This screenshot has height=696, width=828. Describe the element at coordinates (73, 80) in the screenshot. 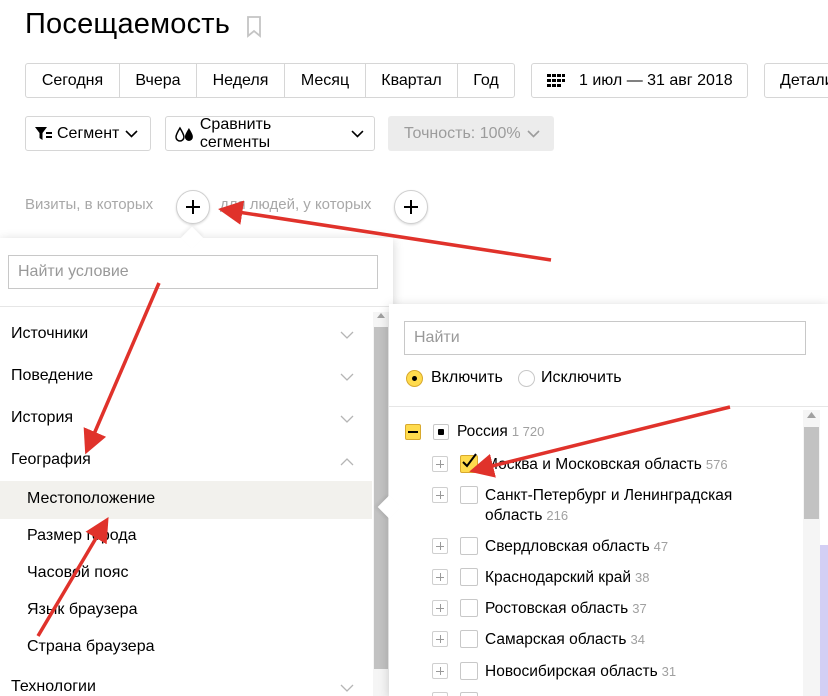

I see `period-today-button: Сегодня` at that location.